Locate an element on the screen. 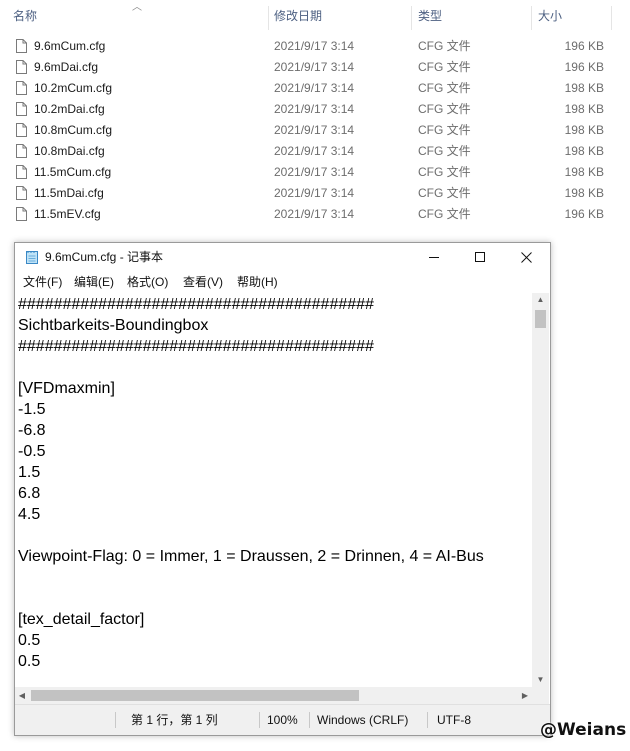  menu-edit: 编辑(E) is located at coordinates (94, 282).